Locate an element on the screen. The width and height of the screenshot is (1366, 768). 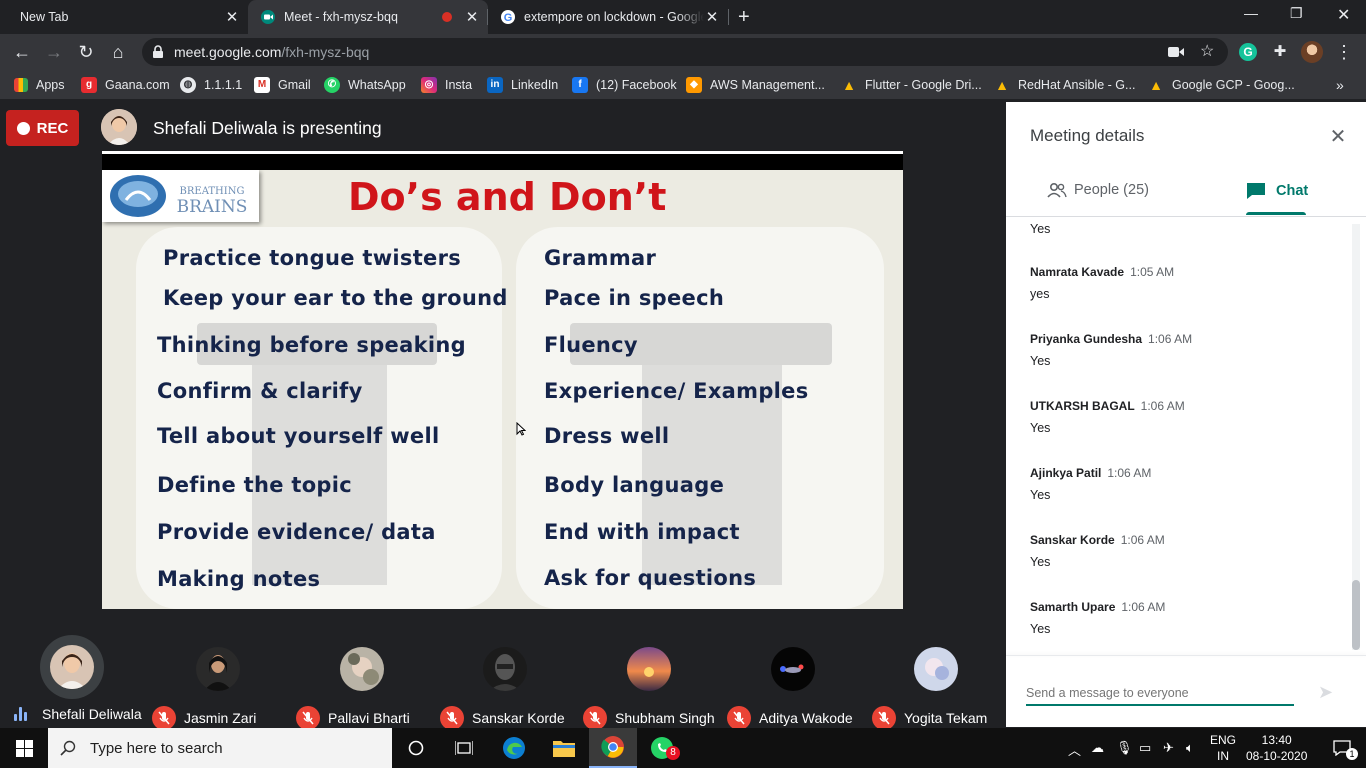
camera-icon is located at coordinates (1176, 52).